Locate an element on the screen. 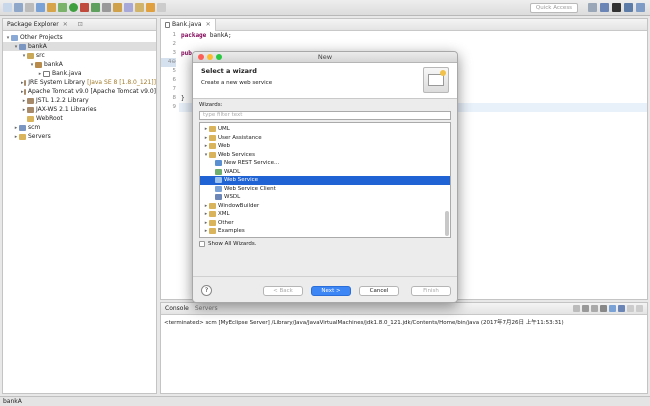 This screenshot has height=406, width=650. perspective-debug-icon is located at coordinates (628, 7).